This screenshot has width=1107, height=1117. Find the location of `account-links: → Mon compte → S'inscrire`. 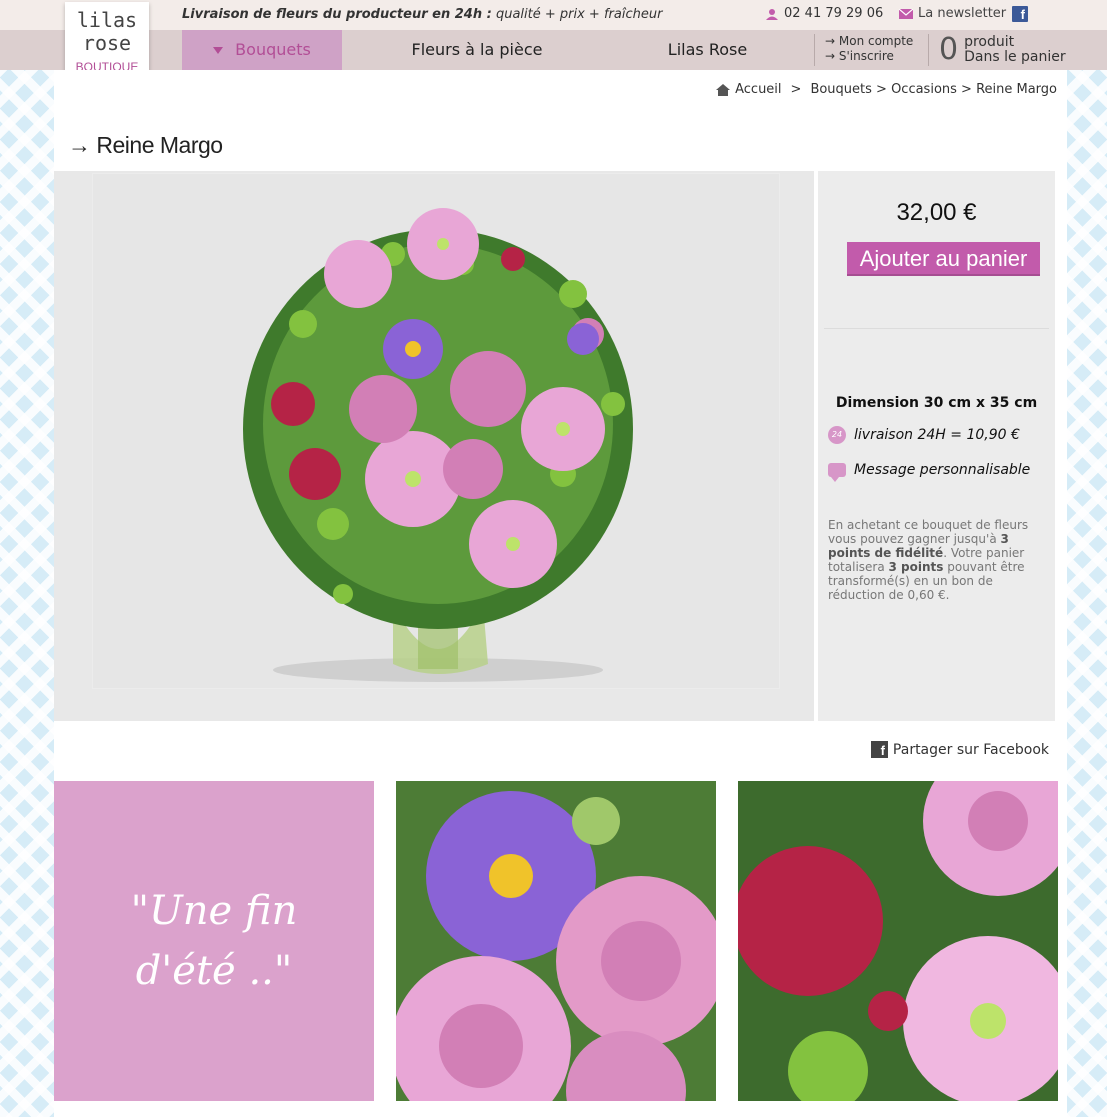

account-links: → Mon compte → S'inscrire is located at coordinates (863, 50).